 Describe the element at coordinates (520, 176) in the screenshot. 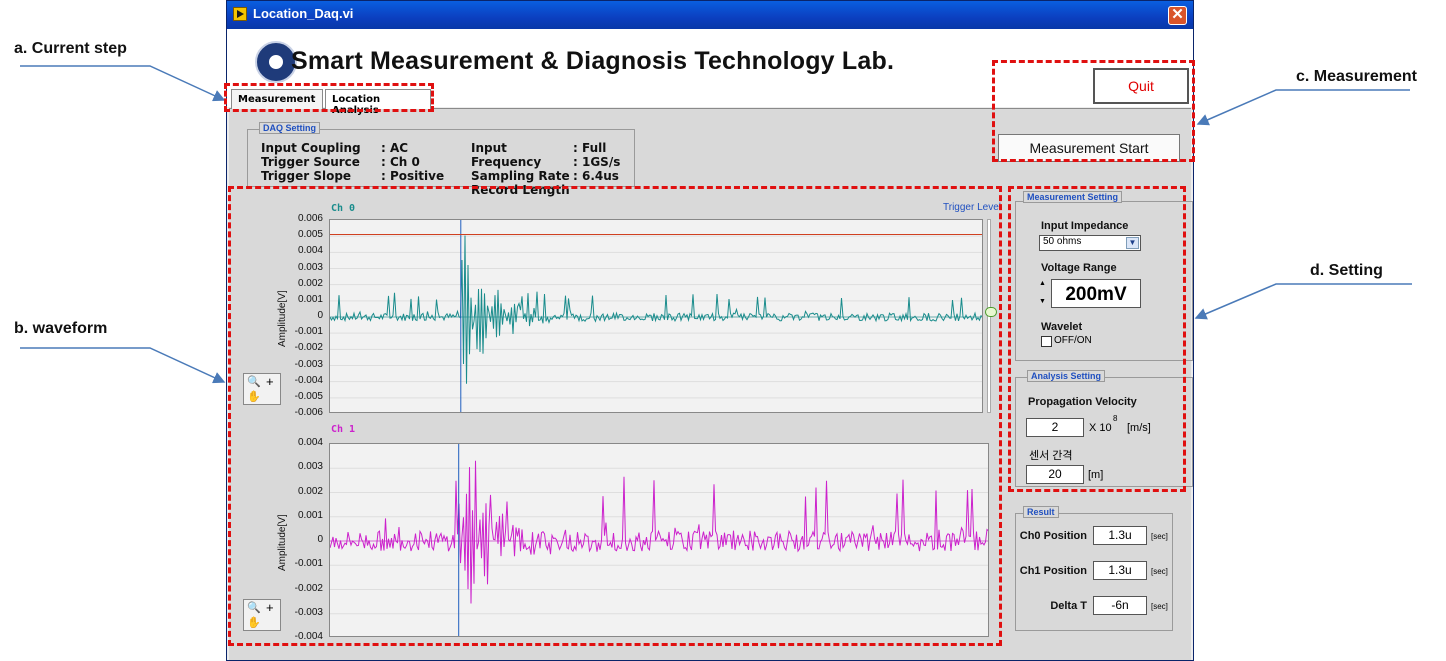

I see `daq-label: Sampling Rate` at that location.